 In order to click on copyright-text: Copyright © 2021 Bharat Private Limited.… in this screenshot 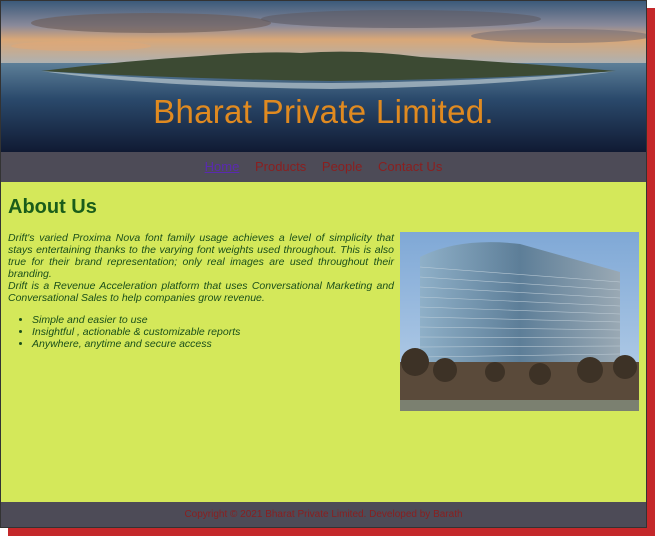, I will do `click(323, 514)`.